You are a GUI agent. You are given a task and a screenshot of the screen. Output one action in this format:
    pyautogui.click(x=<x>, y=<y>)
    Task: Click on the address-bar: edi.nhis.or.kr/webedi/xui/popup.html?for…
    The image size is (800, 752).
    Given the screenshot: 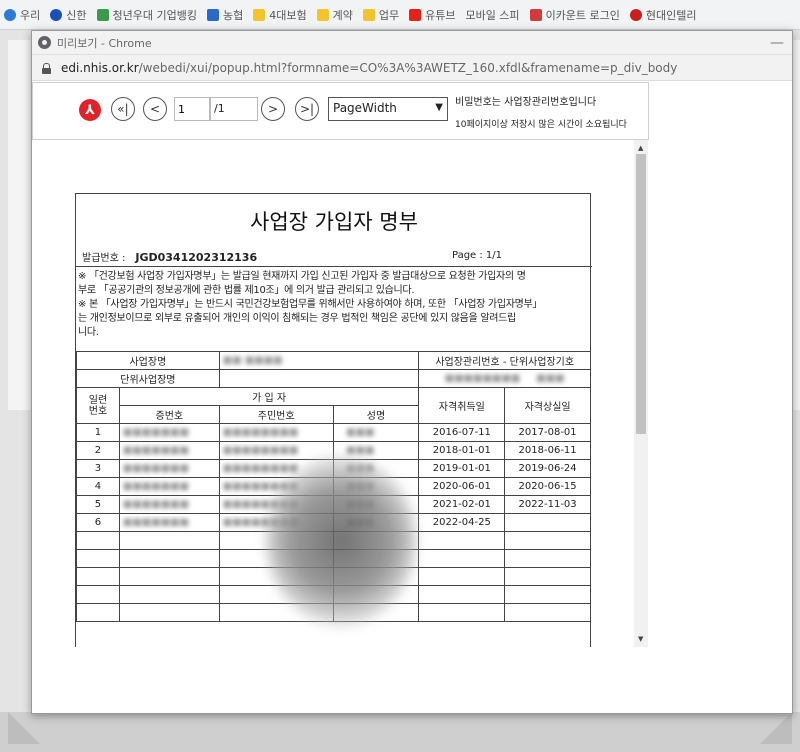 What is the action you would take?
    pyautogui.click(x=412, y=68)
    